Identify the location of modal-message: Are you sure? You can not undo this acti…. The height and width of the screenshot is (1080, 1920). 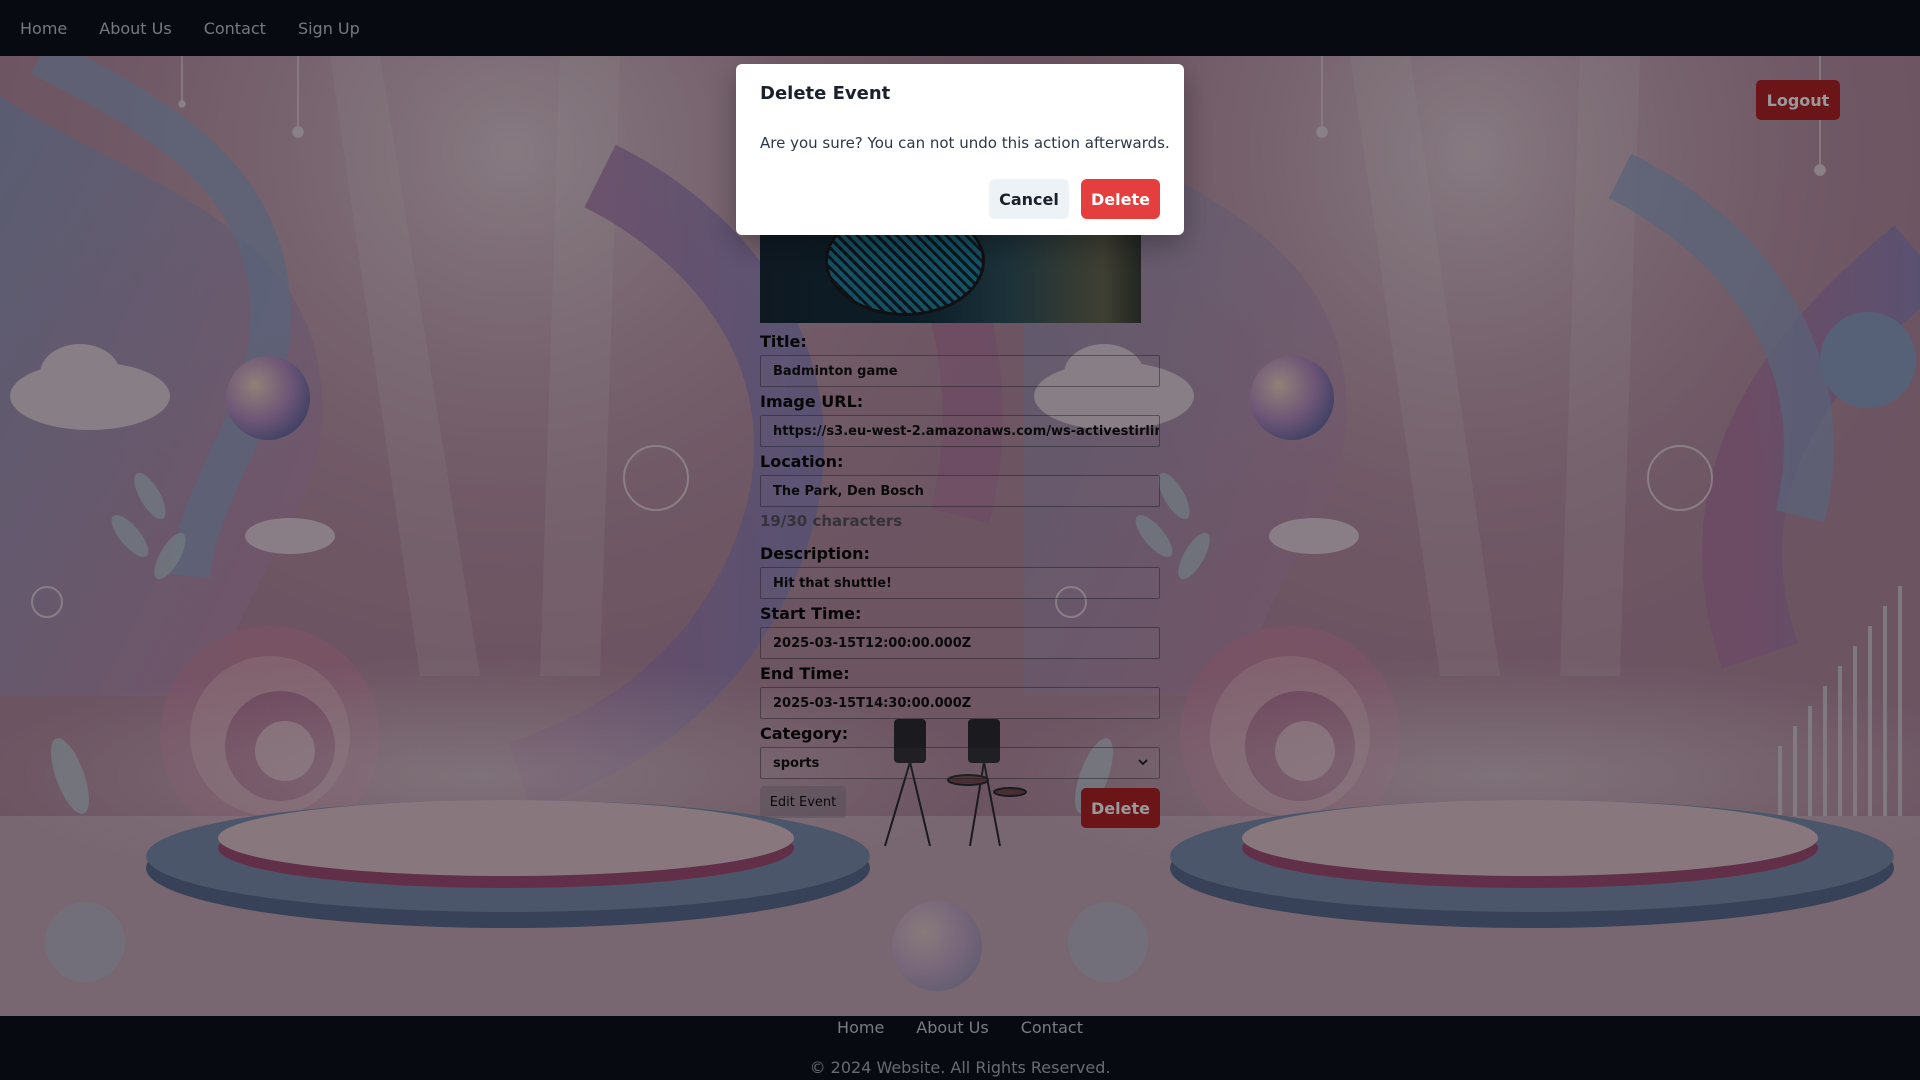
(965, 143).